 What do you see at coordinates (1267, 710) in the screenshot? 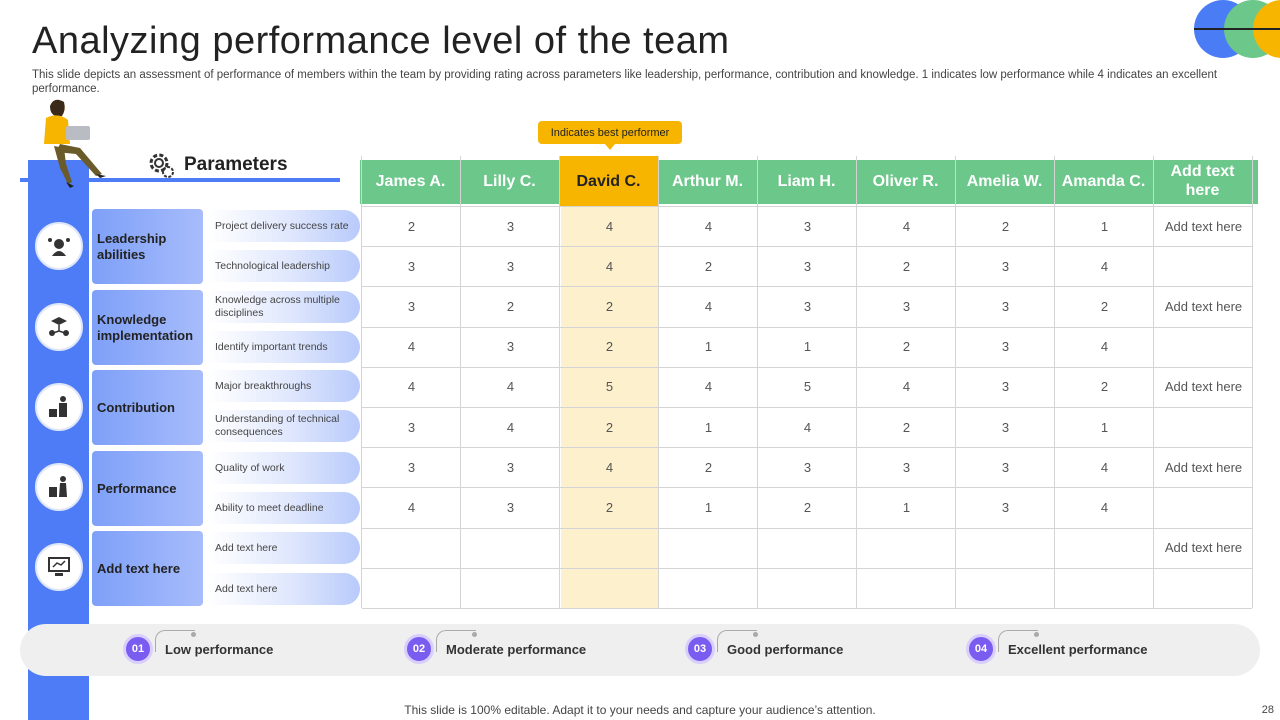
I see `page-number: 28` at bounding box center [1267, 710].